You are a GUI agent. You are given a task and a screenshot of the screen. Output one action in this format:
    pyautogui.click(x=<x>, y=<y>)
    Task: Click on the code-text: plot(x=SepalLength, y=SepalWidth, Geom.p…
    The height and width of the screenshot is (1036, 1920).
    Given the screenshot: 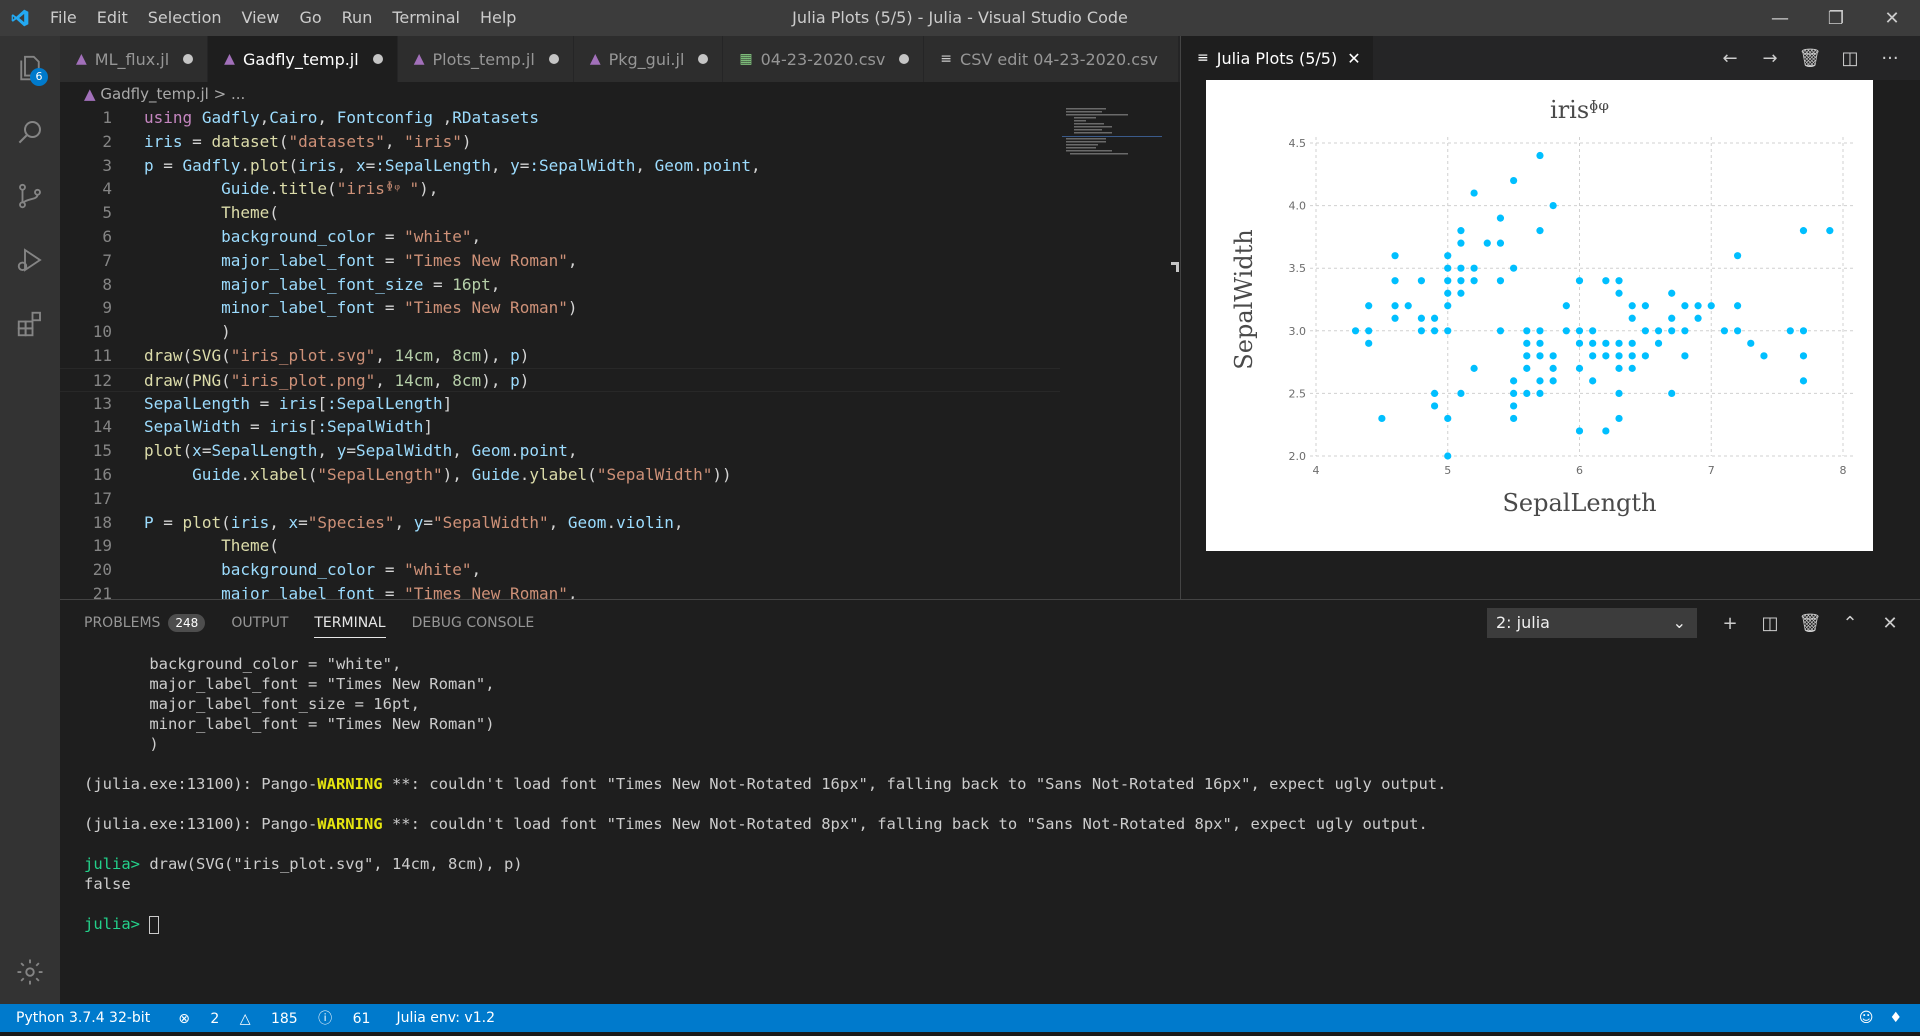 What is the action you would take?
    pyautogui.click(x=361, y=451)
    